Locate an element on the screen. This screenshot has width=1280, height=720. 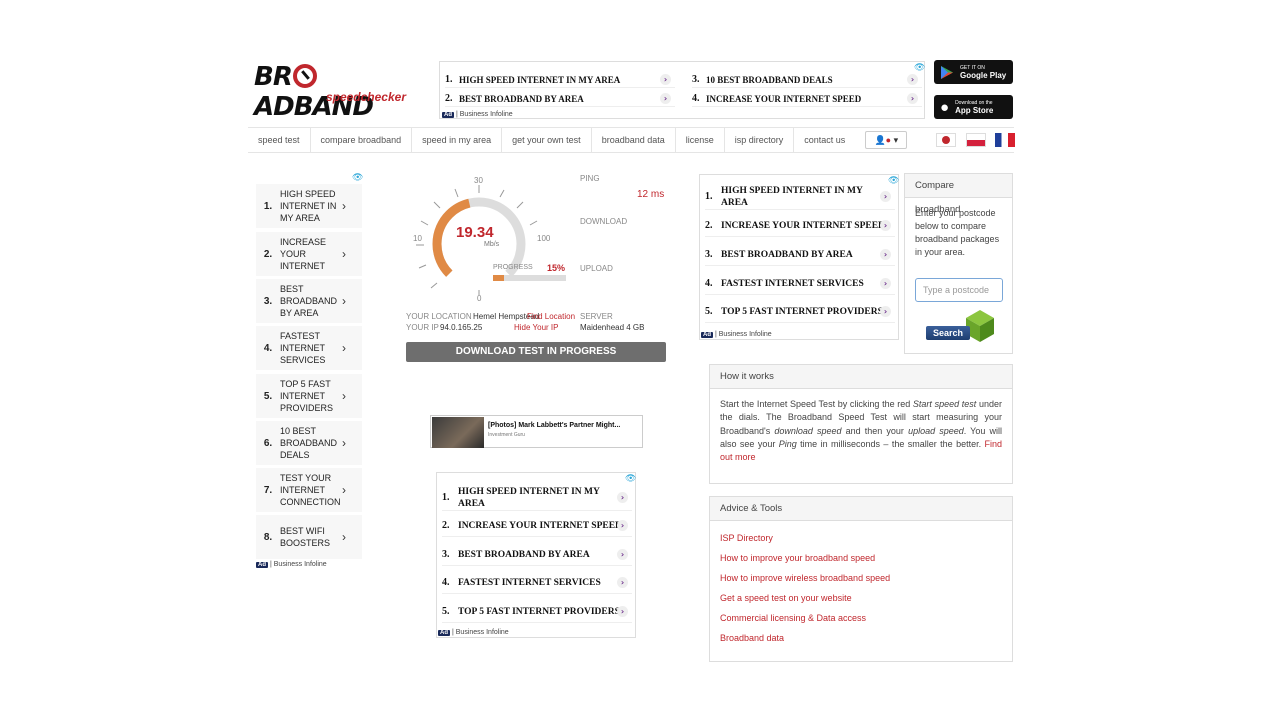
advice-link: Commercial licensing & Data access is located at coordinates (793, 618).